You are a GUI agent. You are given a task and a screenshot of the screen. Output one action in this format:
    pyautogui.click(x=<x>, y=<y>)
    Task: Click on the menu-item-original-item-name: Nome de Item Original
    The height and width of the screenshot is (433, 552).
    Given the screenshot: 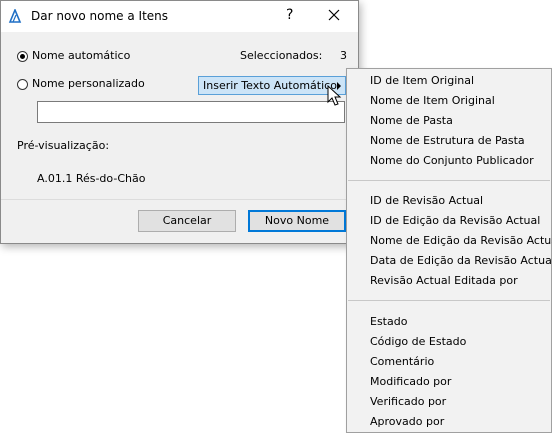 What is the action you would take?
    pyautogui.click(x=432, y=100)
    